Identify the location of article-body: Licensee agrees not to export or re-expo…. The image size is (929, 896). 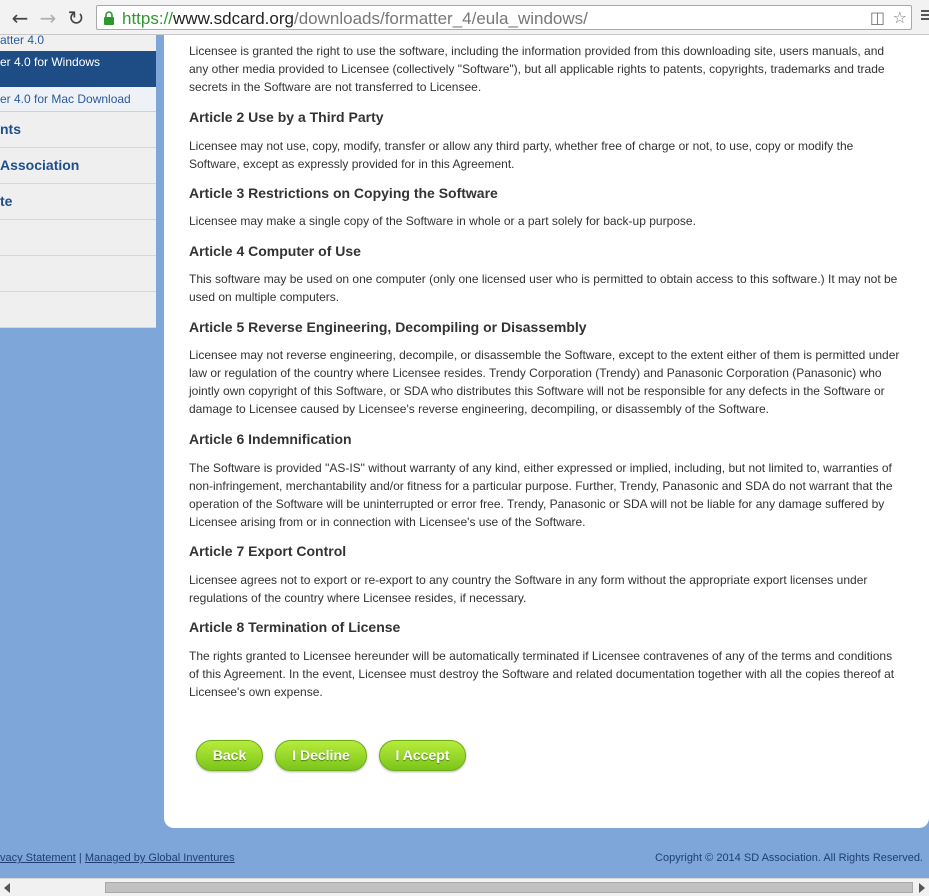
(528, 589).